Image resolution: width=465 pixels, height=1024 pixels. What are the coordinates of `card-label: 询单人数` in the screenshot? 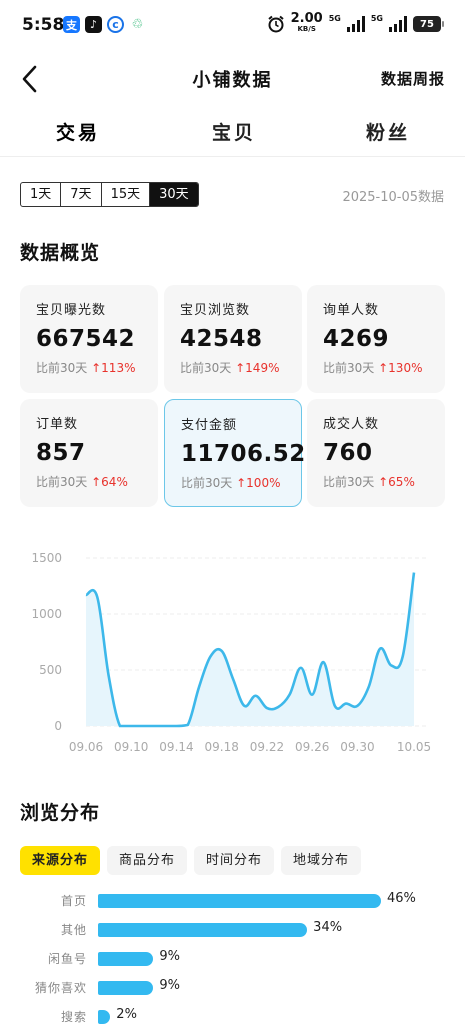 It's located at (351, 310).